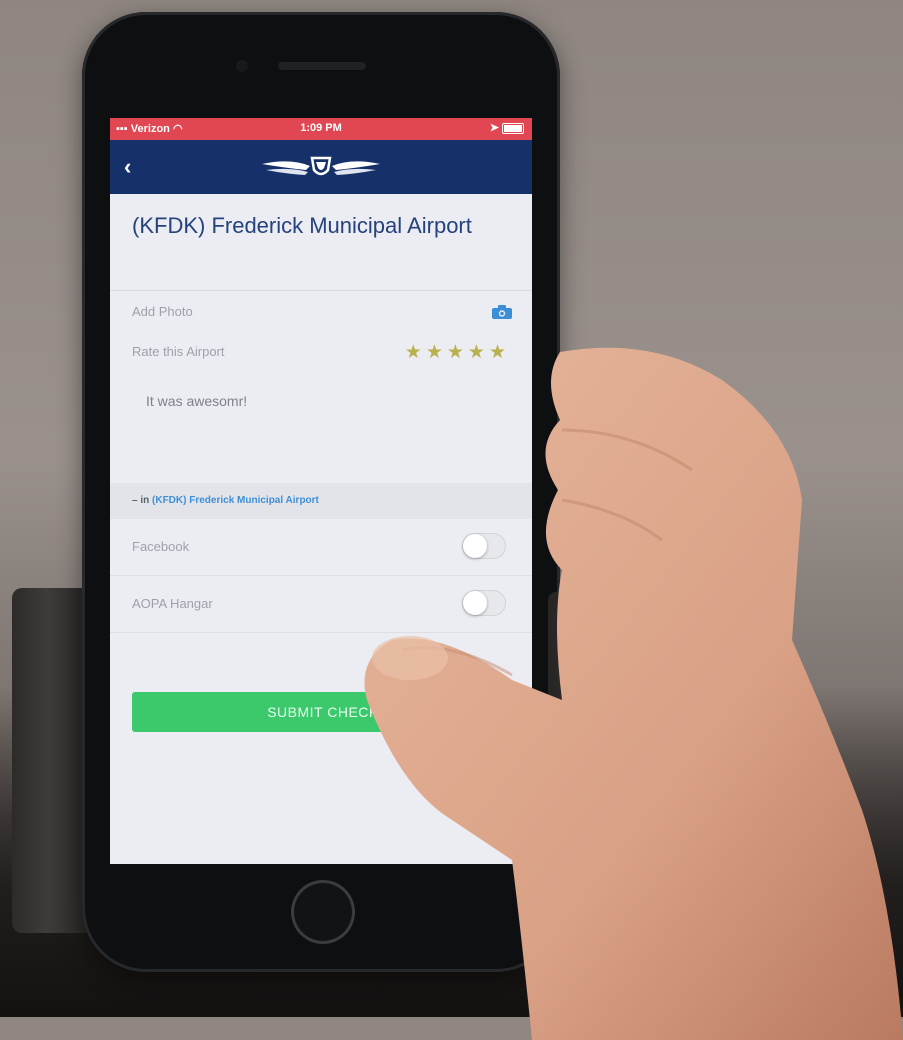  I want to click on battery-icon, so click(513, 128).